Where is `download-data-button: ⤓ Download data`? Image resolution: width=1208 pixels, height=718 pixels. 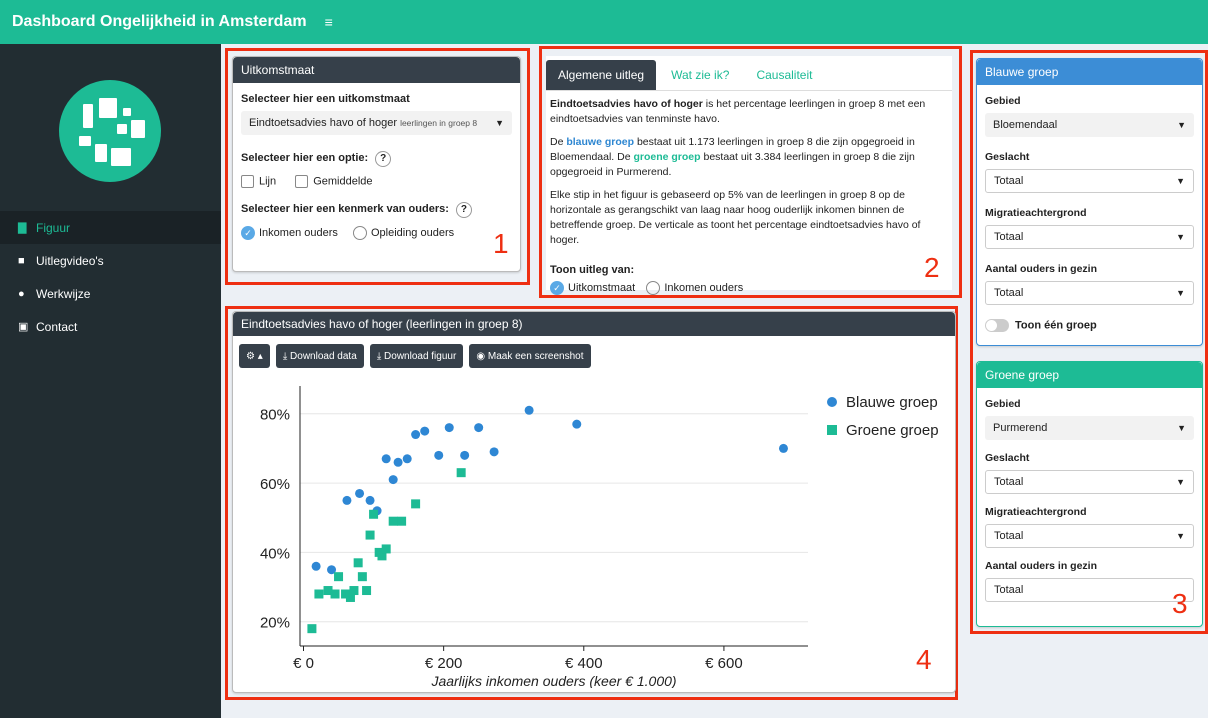 download-data-button: ⤓ Download data is located at coordinates (319, 356).